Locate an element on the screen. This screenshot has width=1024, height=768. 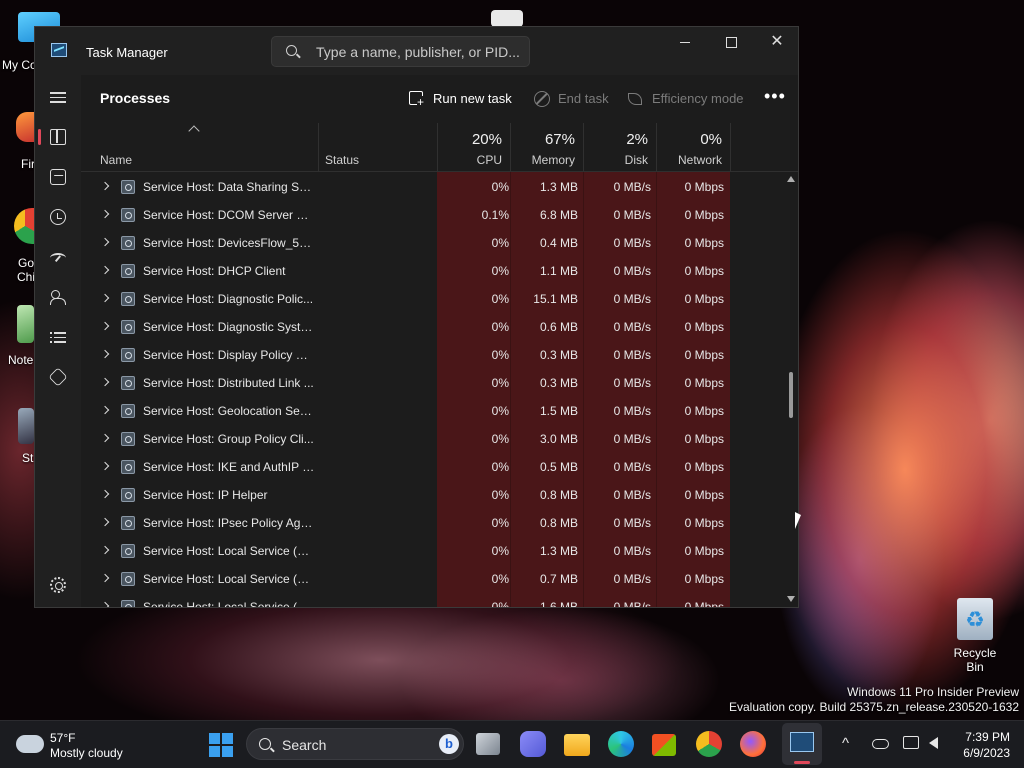
bing-icon: b is located at coordinates (449, 744).